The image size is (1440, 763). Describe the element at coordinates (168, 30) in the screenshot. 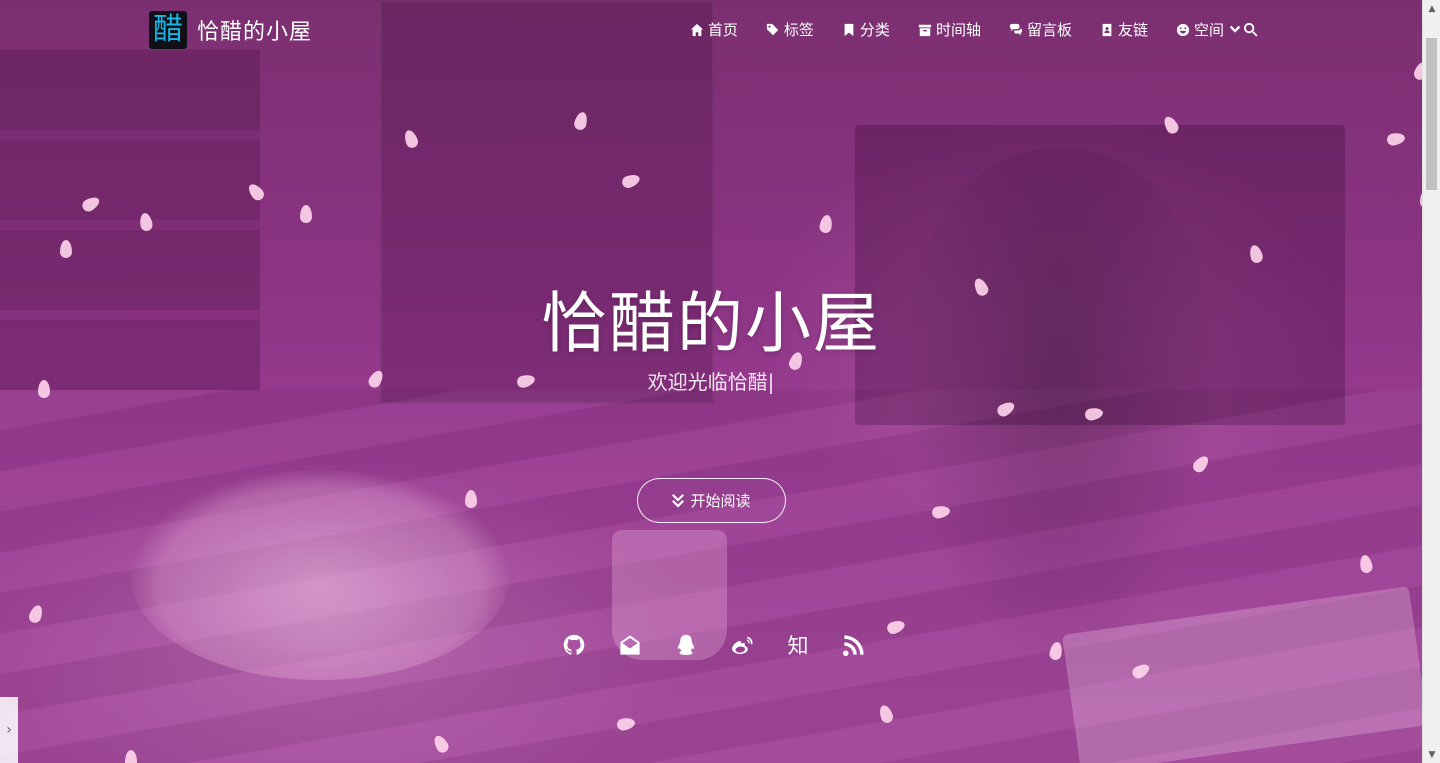

I see `brand-logo: 醋` at that location.